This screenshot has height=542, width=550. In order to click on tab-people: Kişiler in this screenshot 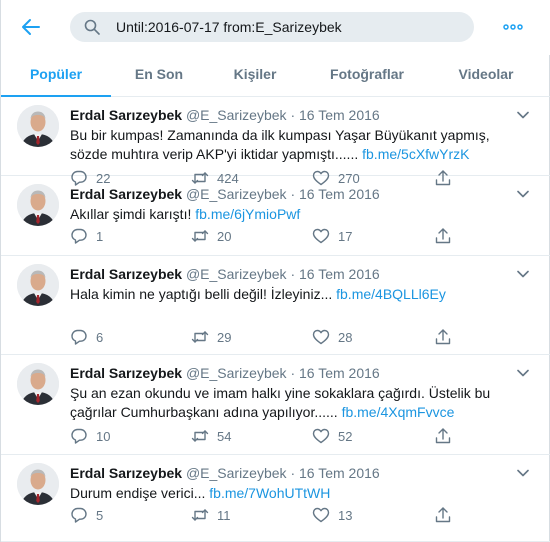, I will do `click(255, 76)`.